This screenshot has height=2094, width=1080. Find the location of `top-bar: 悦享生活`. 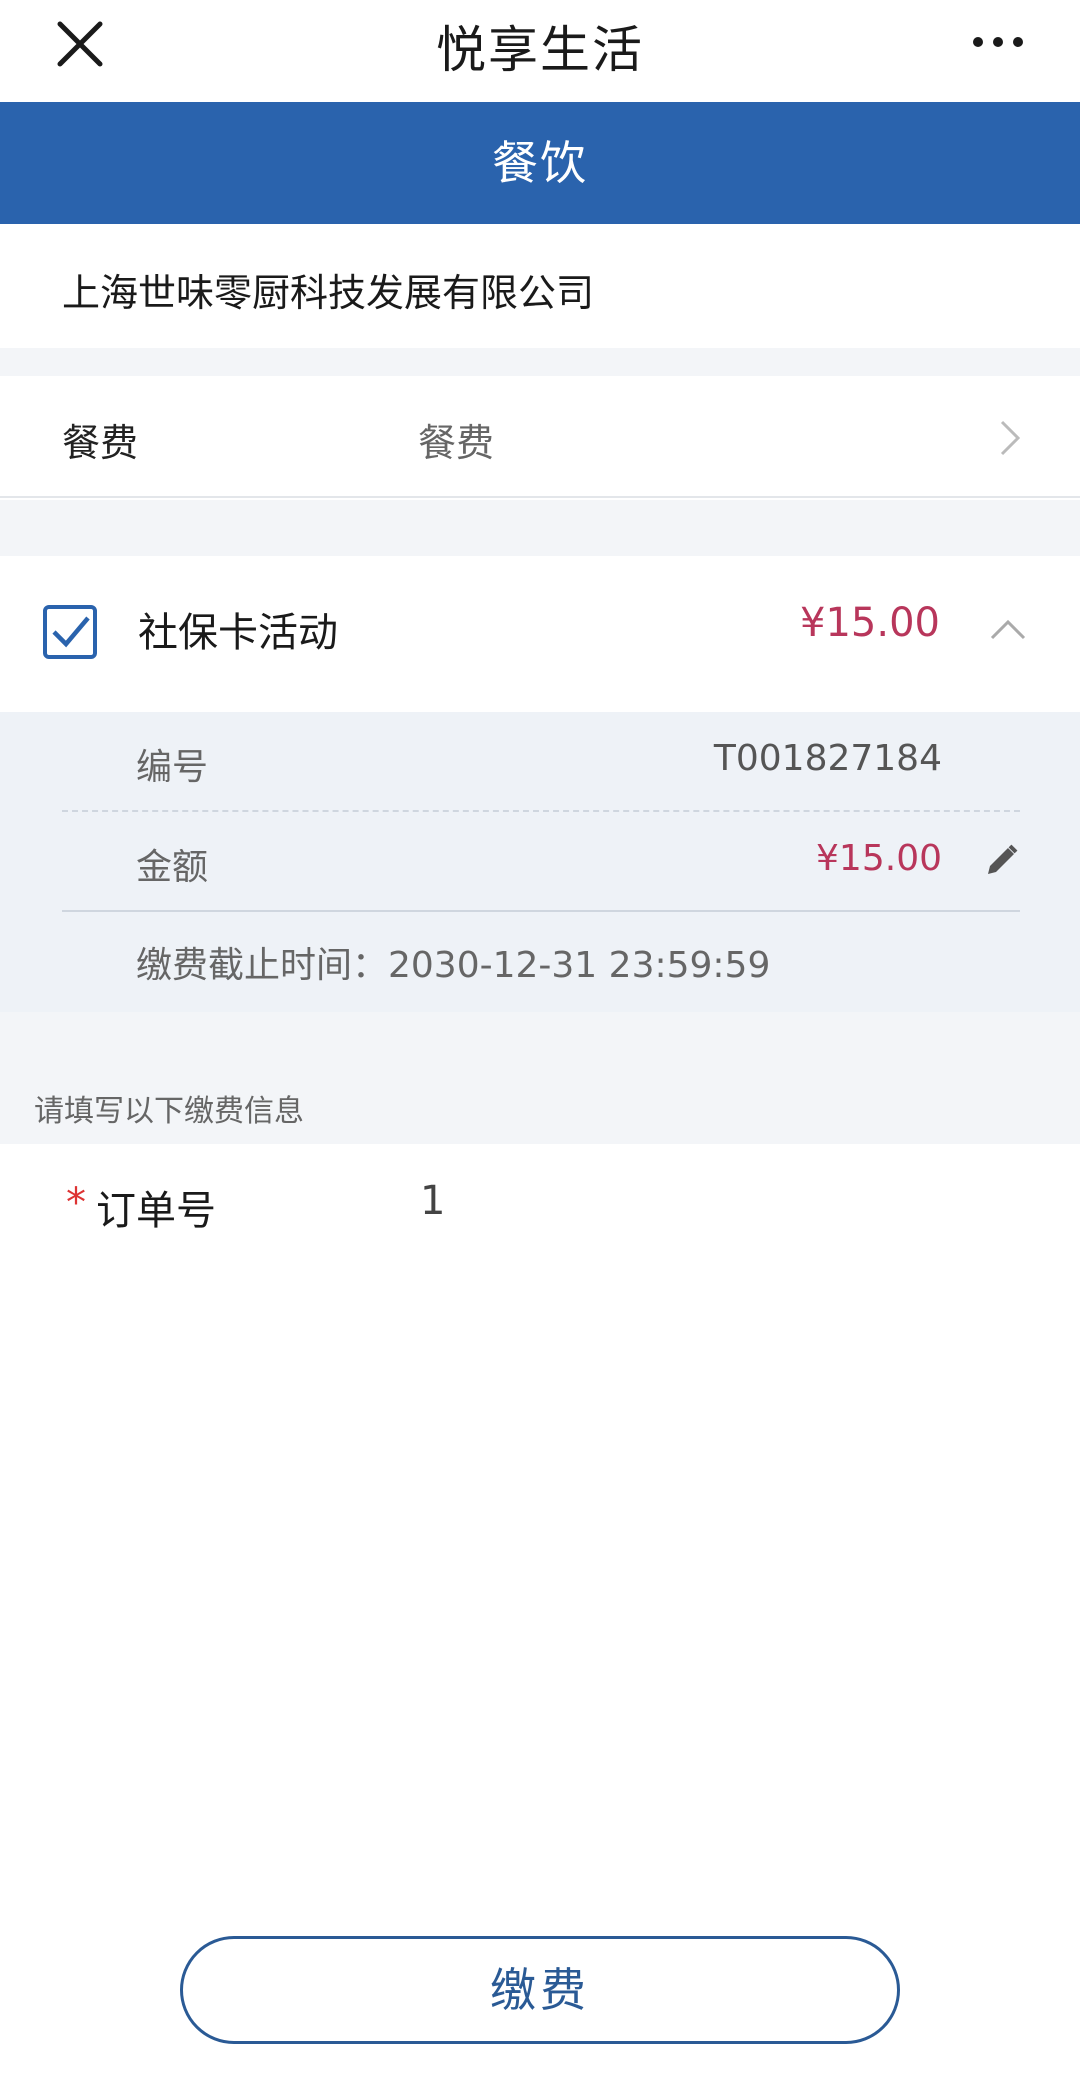

top-bar: 悦享生活 is located at coordinates (540, 51).